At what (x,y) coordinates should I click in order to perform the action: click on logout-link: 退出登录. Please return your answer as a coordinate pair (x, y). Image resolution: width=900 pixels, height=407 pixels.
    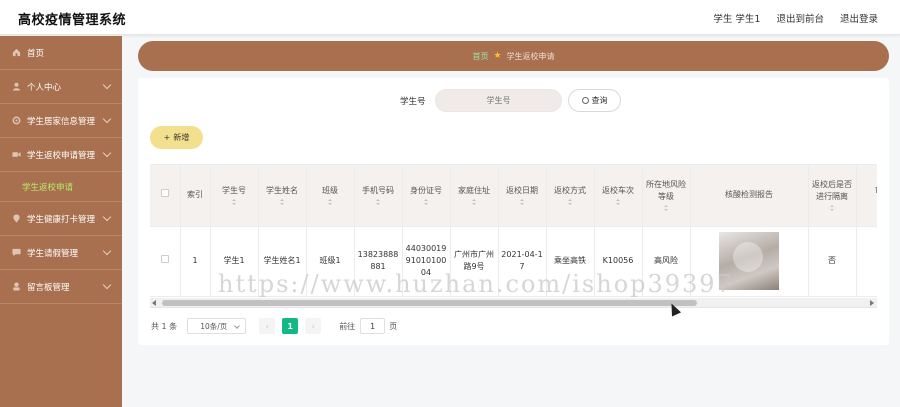
    Looking at the image, I should click on (859, 18).